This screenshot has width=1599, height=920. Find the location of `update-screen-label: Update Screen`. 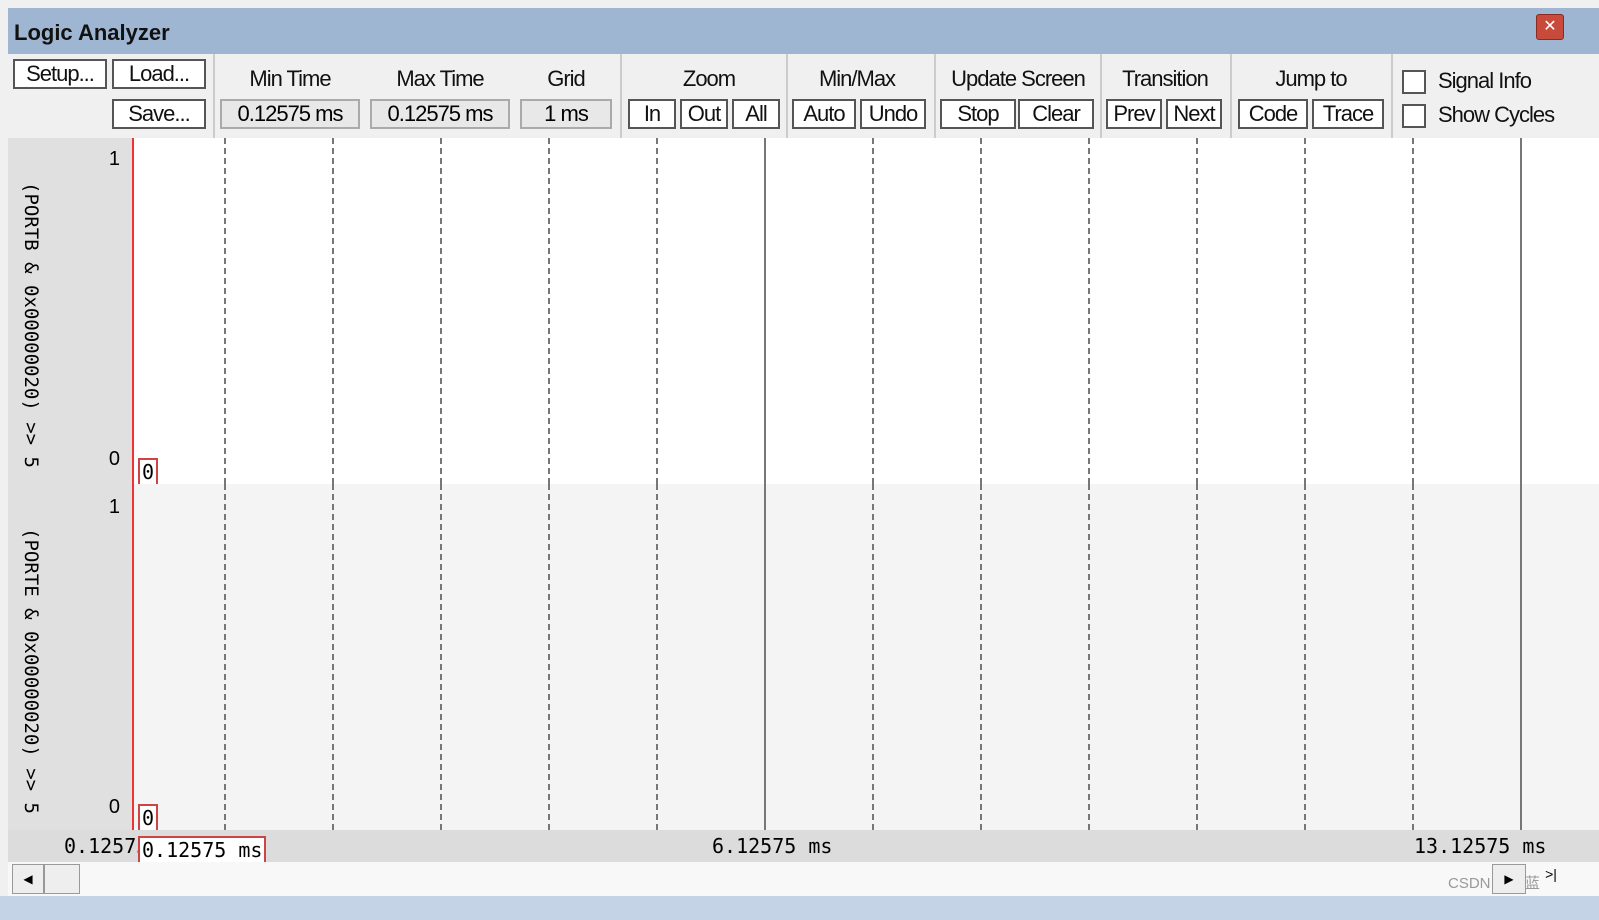

update-screen-label: Update Screen is located at coordinates (1018, 78).